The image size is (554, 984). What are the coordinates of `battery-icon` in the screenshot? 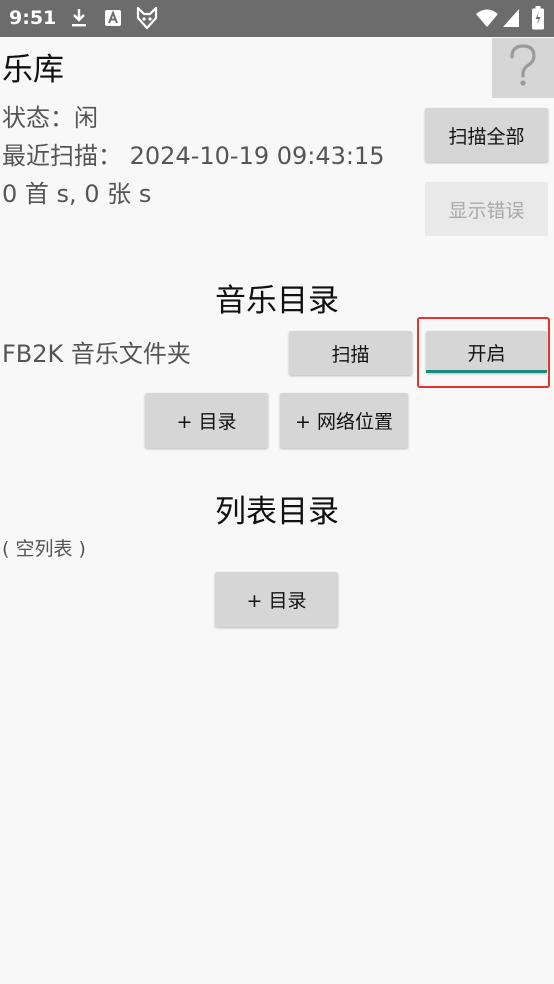 It's located at (538, 20).